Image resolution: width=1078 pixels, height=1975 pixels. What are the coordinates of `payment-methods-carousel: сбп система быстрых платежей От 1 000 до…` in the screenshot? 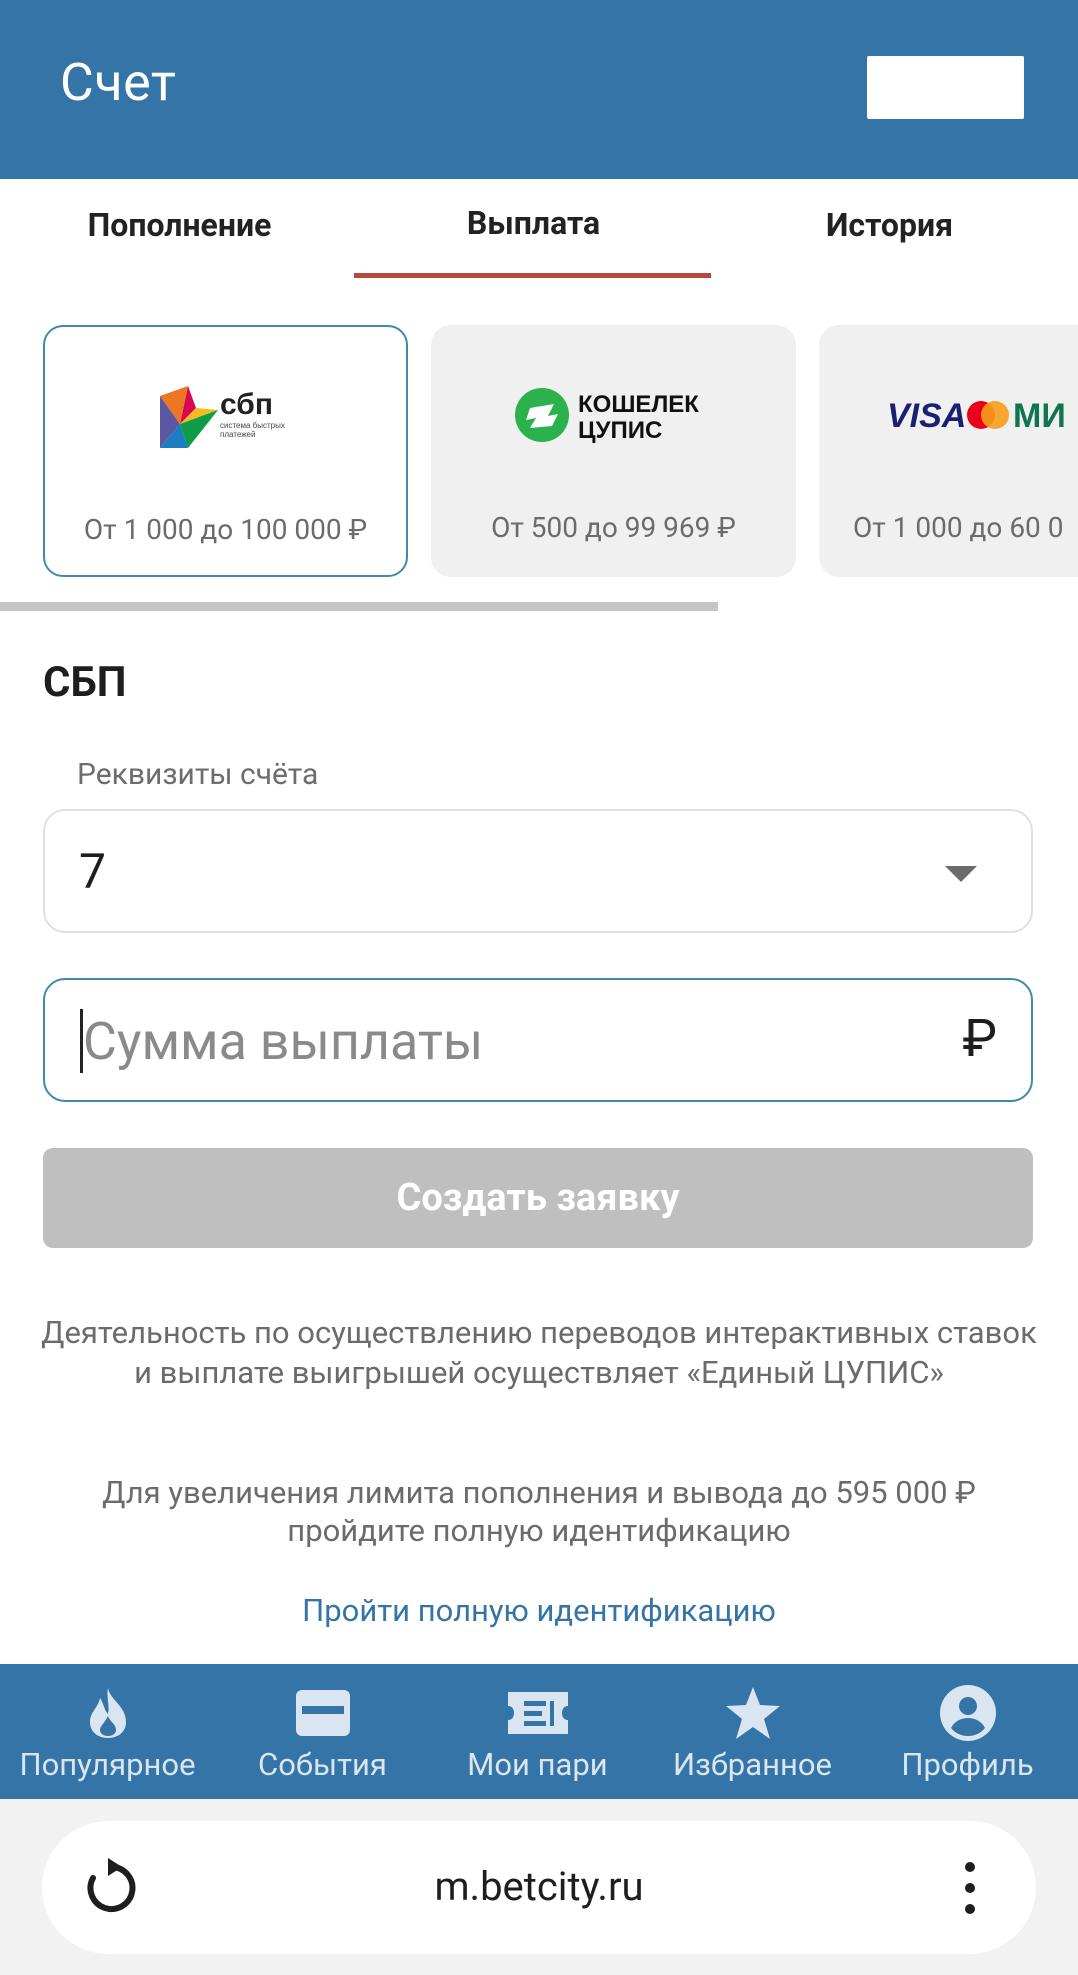 It's located at (539, 450).